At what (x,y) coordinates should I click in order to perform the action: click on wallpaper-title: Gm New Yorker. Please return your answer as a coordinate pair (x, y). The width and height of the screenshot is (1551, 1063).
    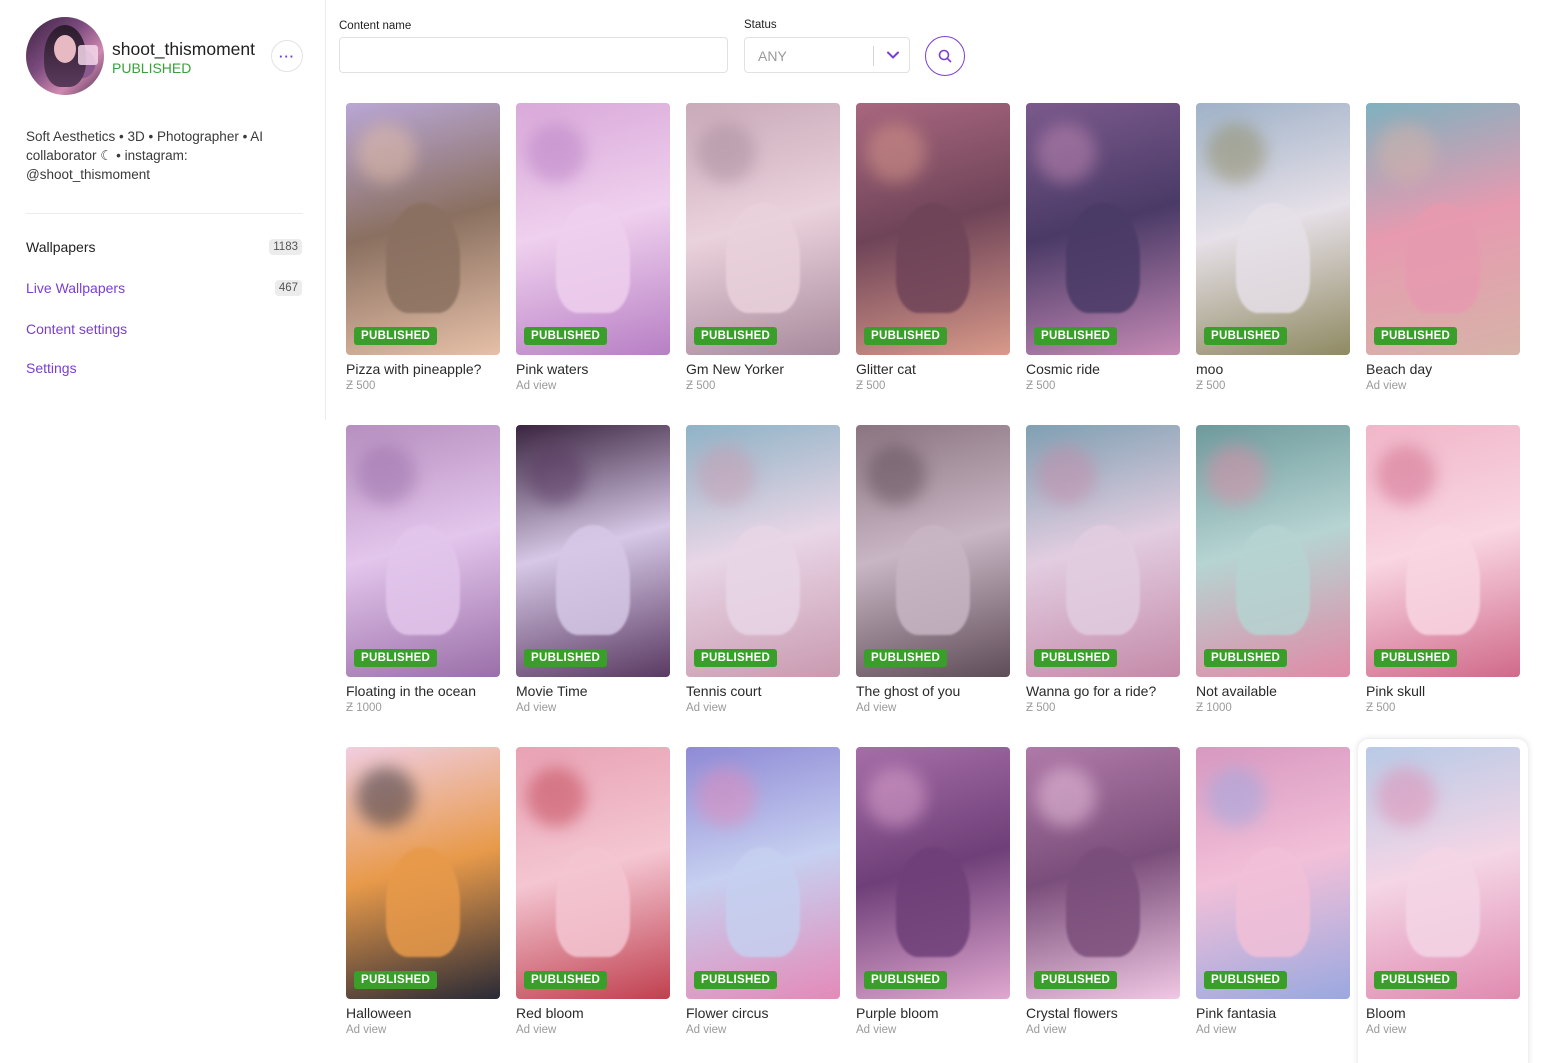
    Looking at the image, I should click on (735, 369).